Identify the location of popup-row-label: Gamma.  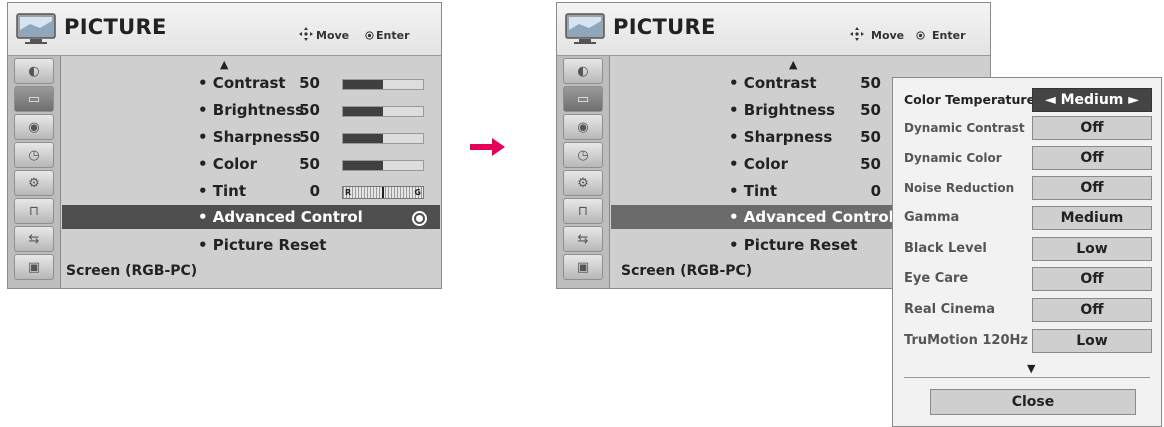
(932, 217).